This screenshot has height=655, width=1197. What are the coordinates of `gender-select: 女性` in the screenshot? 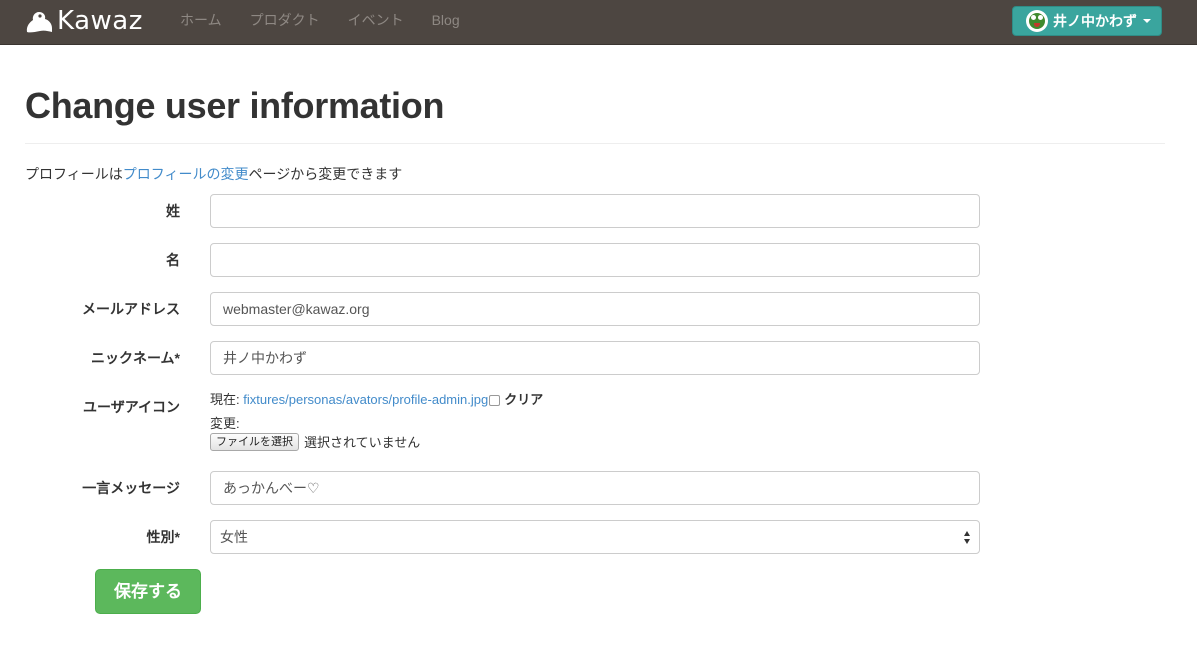 It's located at (595, 537).